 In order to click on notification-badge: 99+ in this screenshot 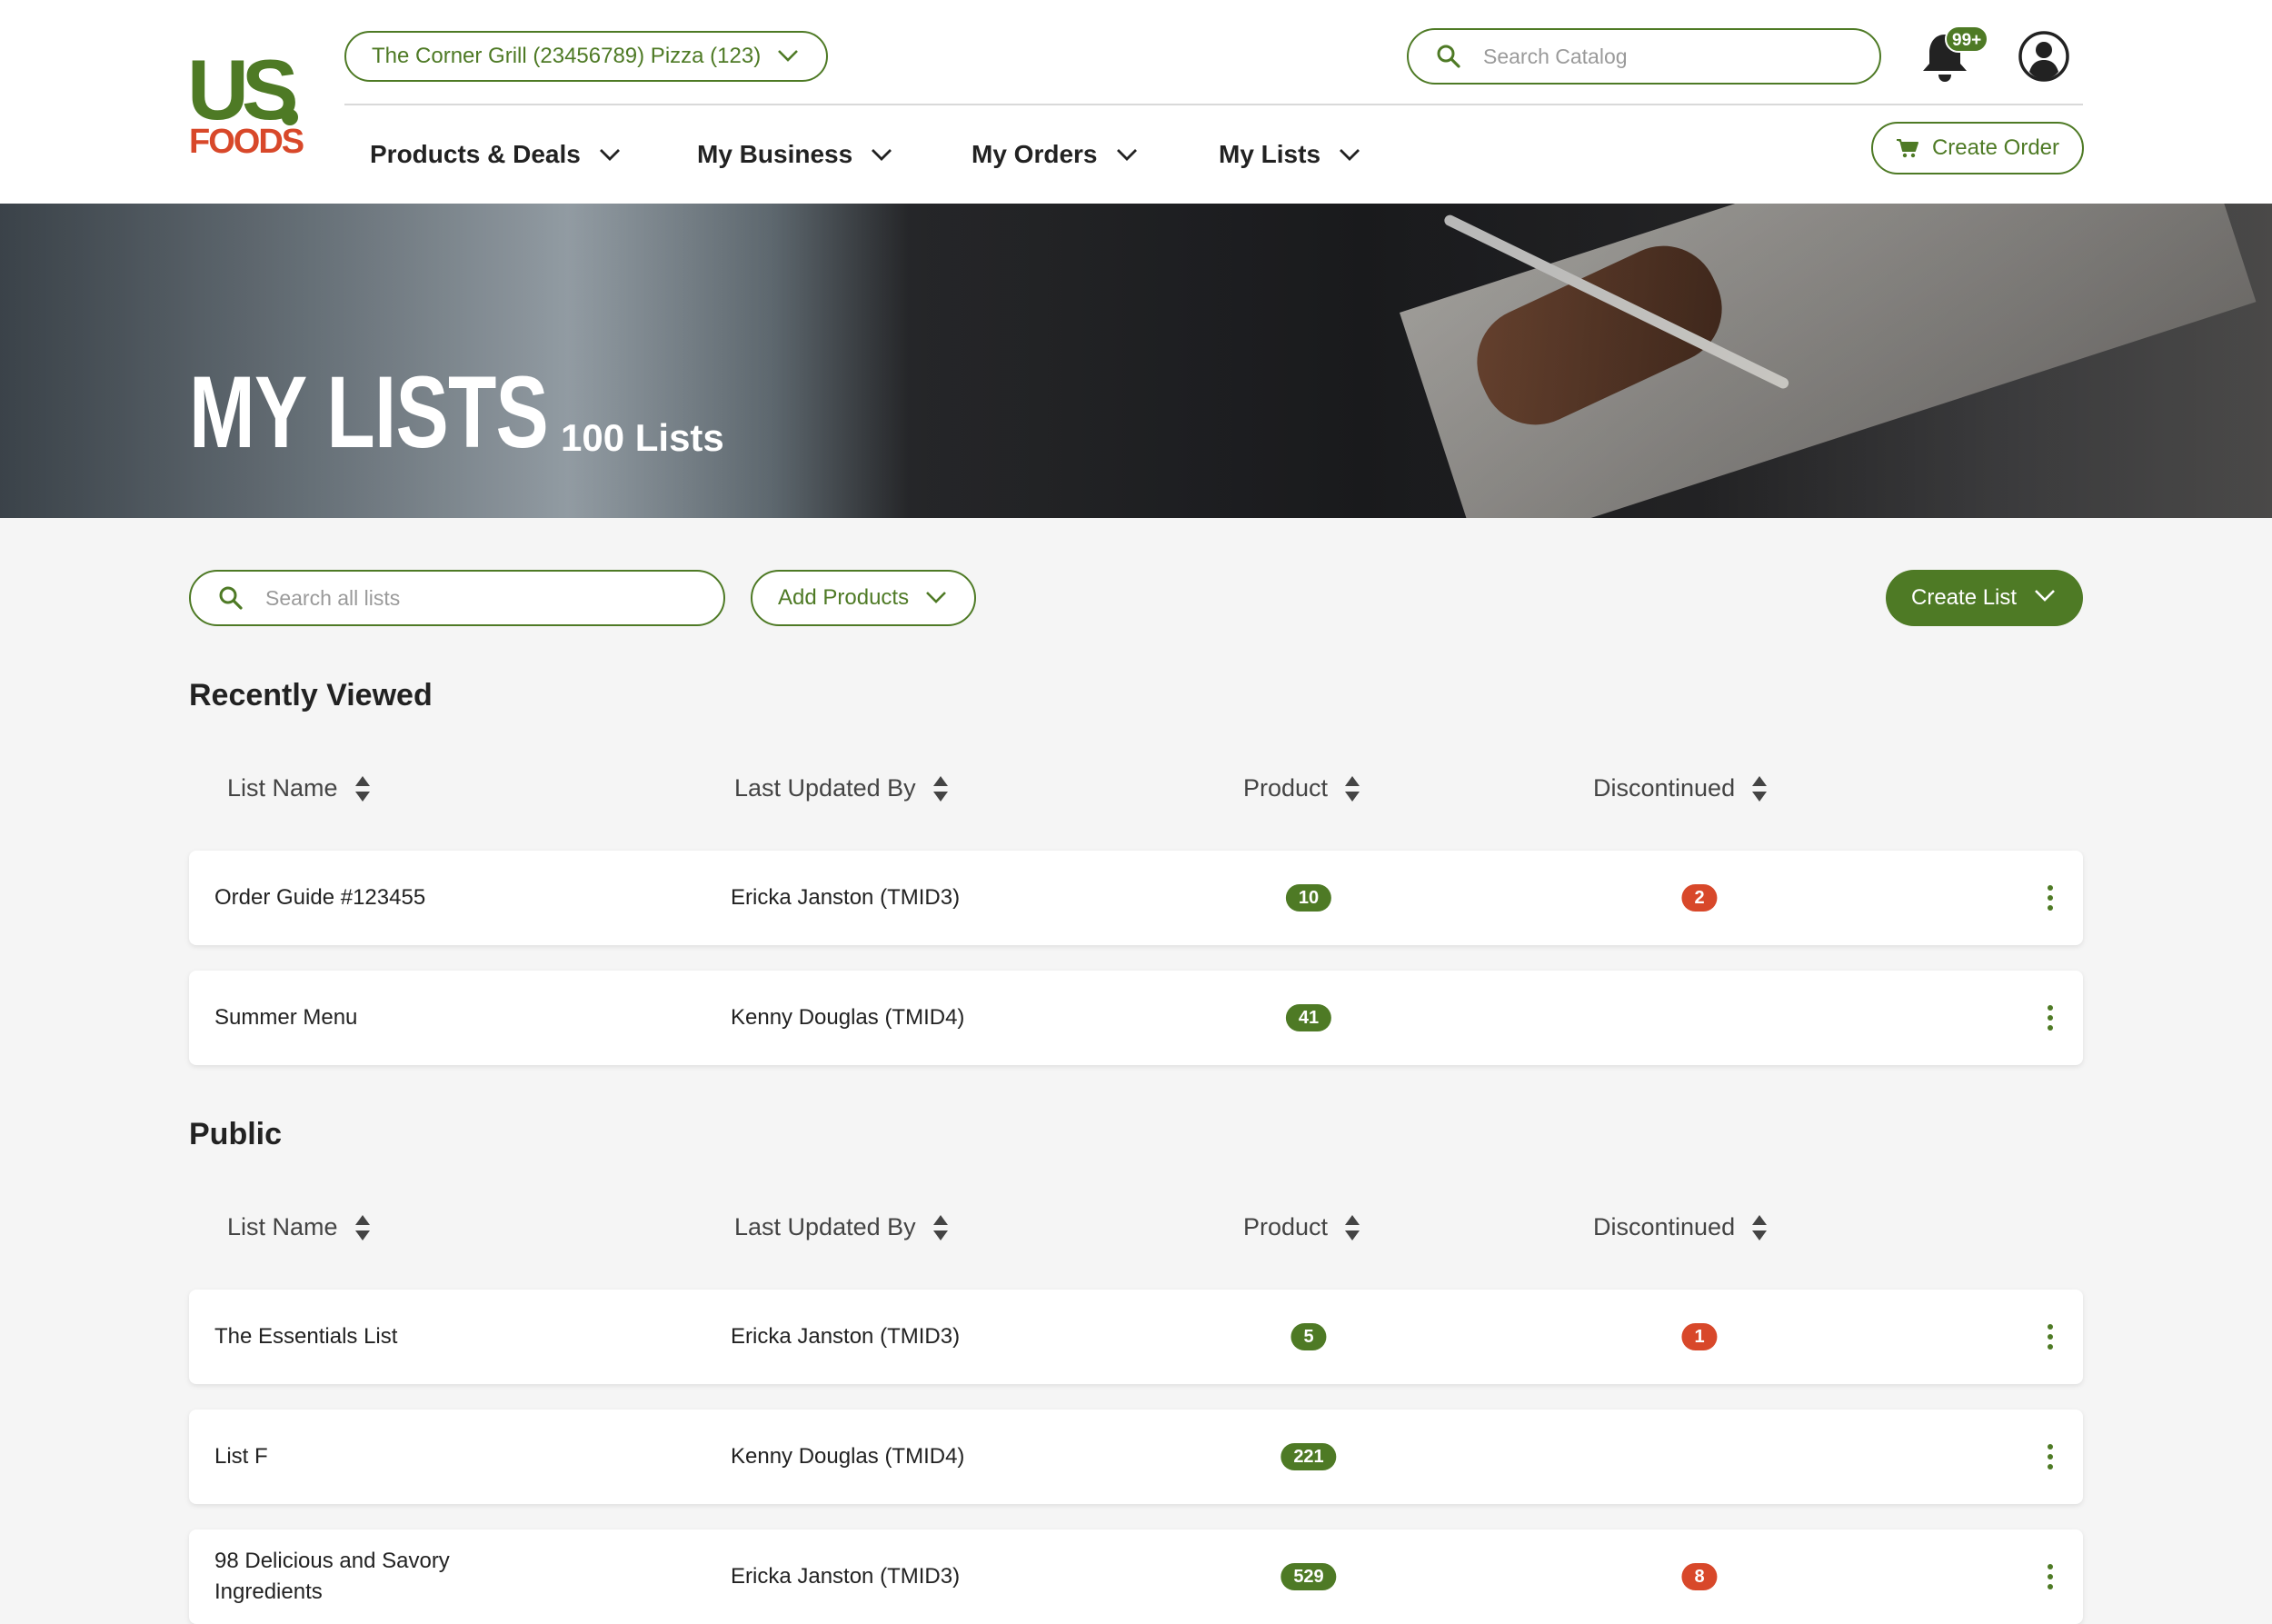, I will do `click(1967, 39)`.